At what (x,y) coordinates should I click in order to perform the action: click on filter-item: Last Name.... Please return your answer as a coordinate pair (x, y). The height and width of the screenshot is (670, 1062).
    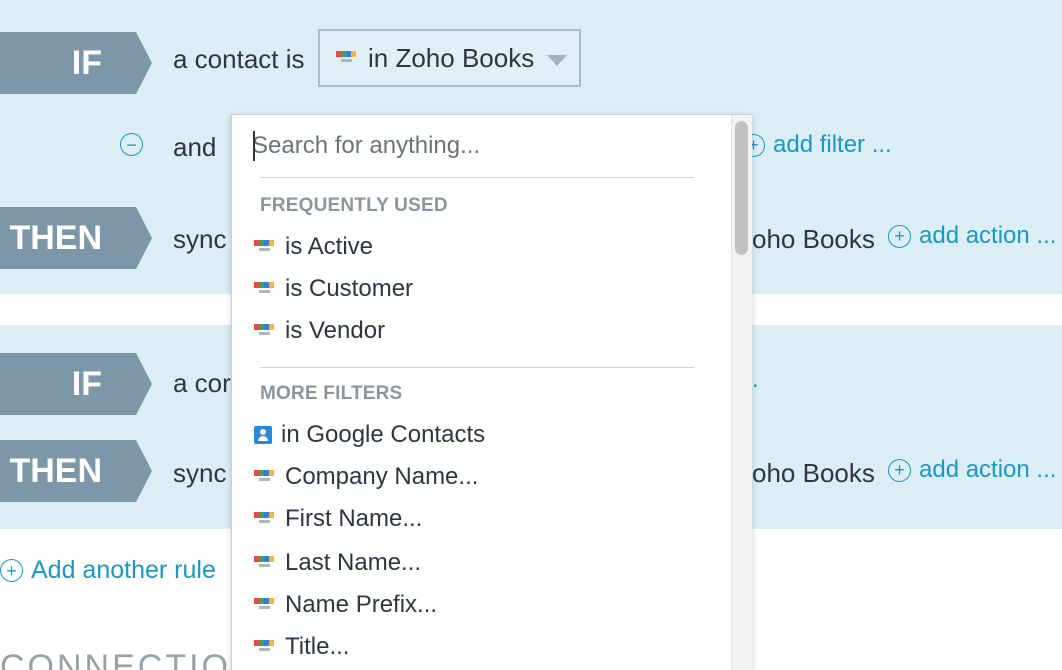
    Looking at the image, I should click on (337, 563).